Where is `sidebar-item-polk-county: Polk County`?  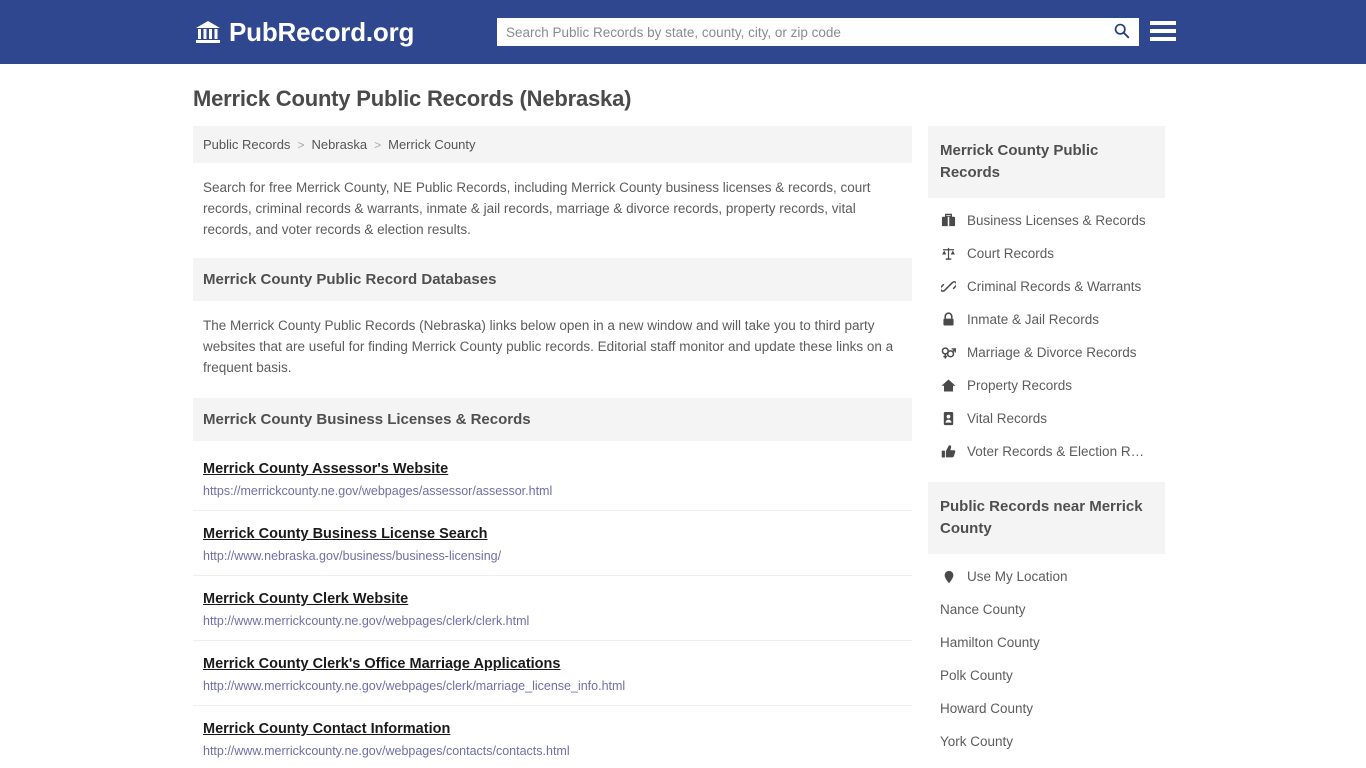
sidebar-item-polk-county: Polk County is located at coordinates (1046, 675).